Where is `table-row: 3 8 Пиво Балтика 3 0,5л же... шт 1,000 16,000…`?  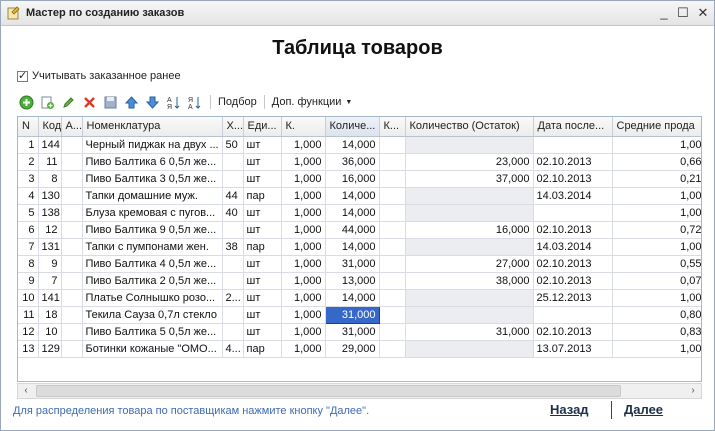
table-row: 3 8 Пиво Балтика 3 0,5л же... шт 1,000 16,000… is located at coordinates (359, 179).